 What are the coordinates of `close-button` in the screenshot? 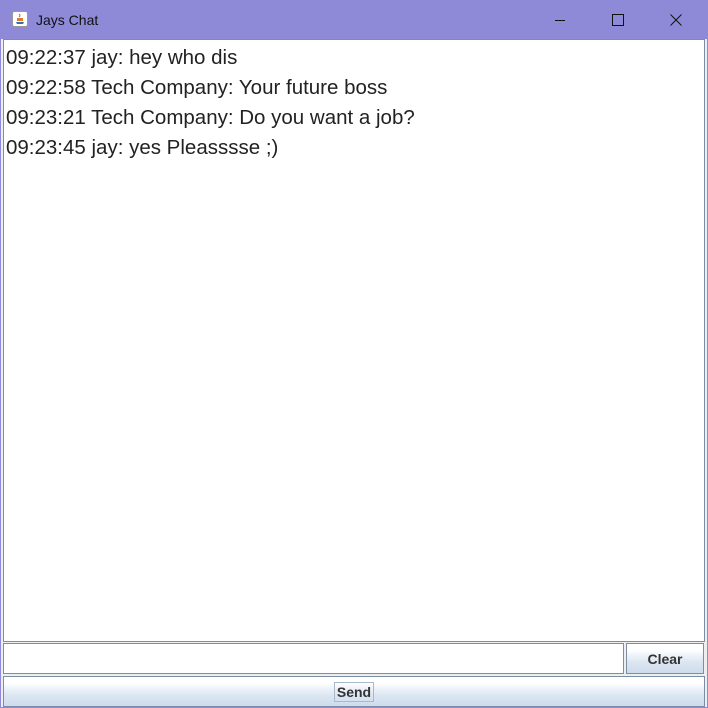 It's located at (676, 20).